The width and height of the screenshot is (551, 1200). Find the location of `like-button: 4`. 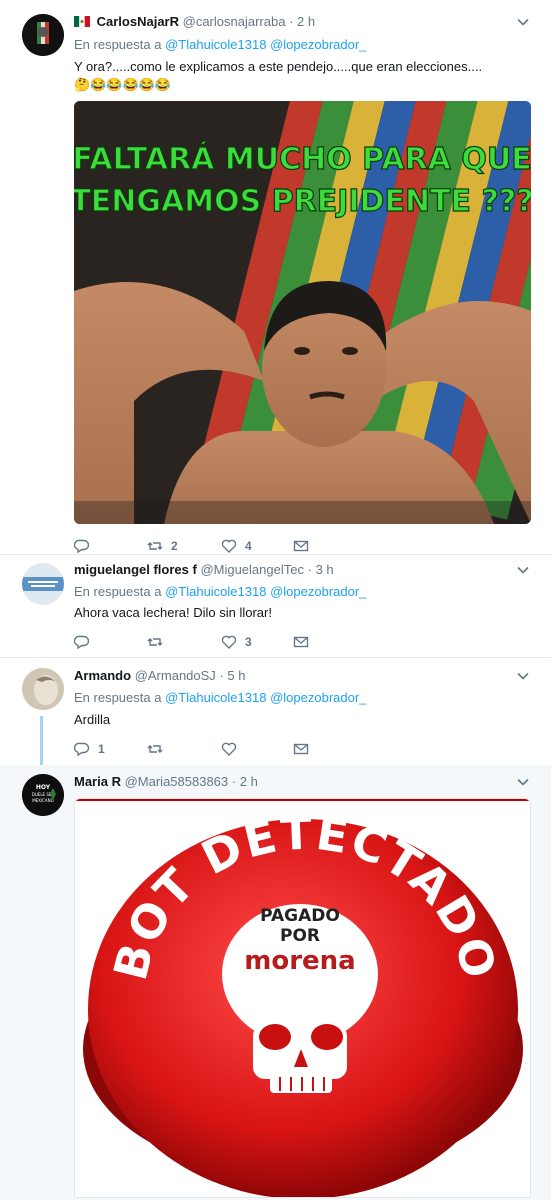

like-button: 4 is located at coordinates (236, 546).